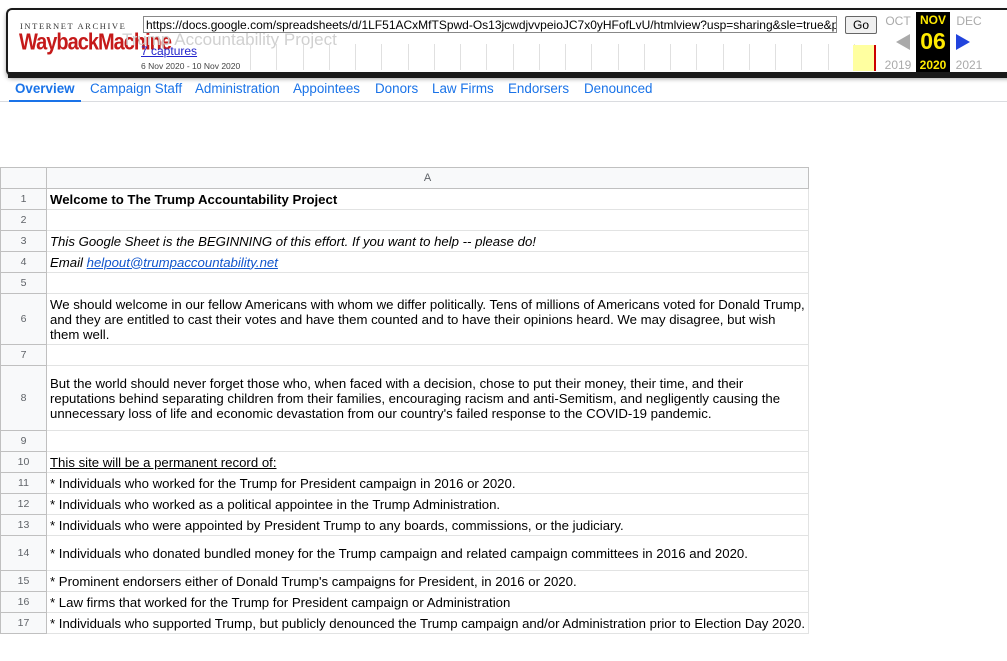 Image resolution: width=1007 pixels, height=661 pixels. Describe the element at coordinates (23, 199) in the screenshot. I see `row-number: 1` at that location.